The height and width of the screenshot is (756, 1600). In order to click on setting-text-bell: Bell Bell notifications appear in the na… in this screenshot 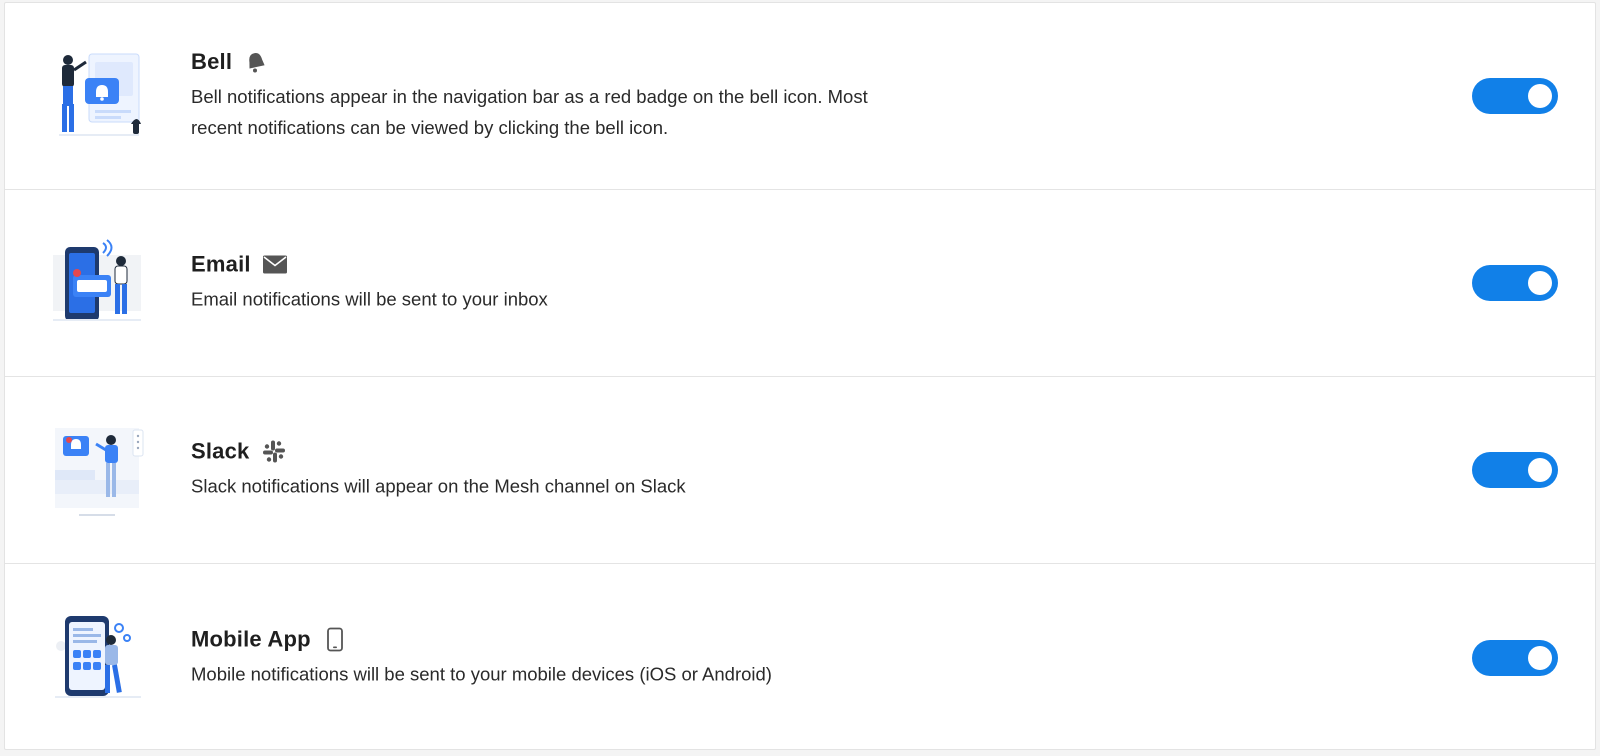, I will do `click(571, 96)`.